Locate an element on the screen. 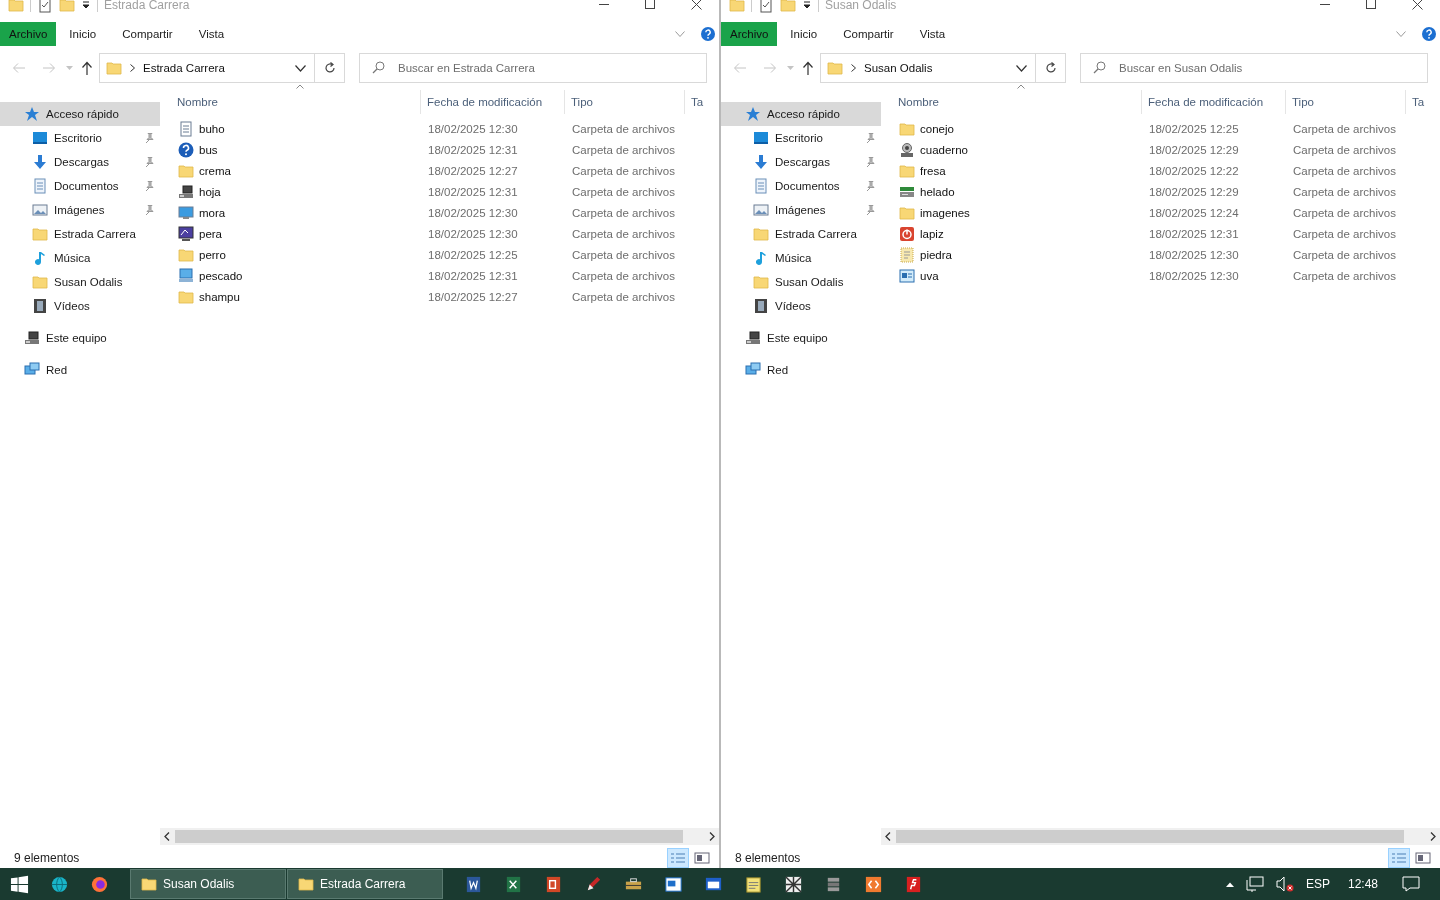 This screenshot has width=1440, height=900. windows-logo-icon is located at coordinates (19, 884).